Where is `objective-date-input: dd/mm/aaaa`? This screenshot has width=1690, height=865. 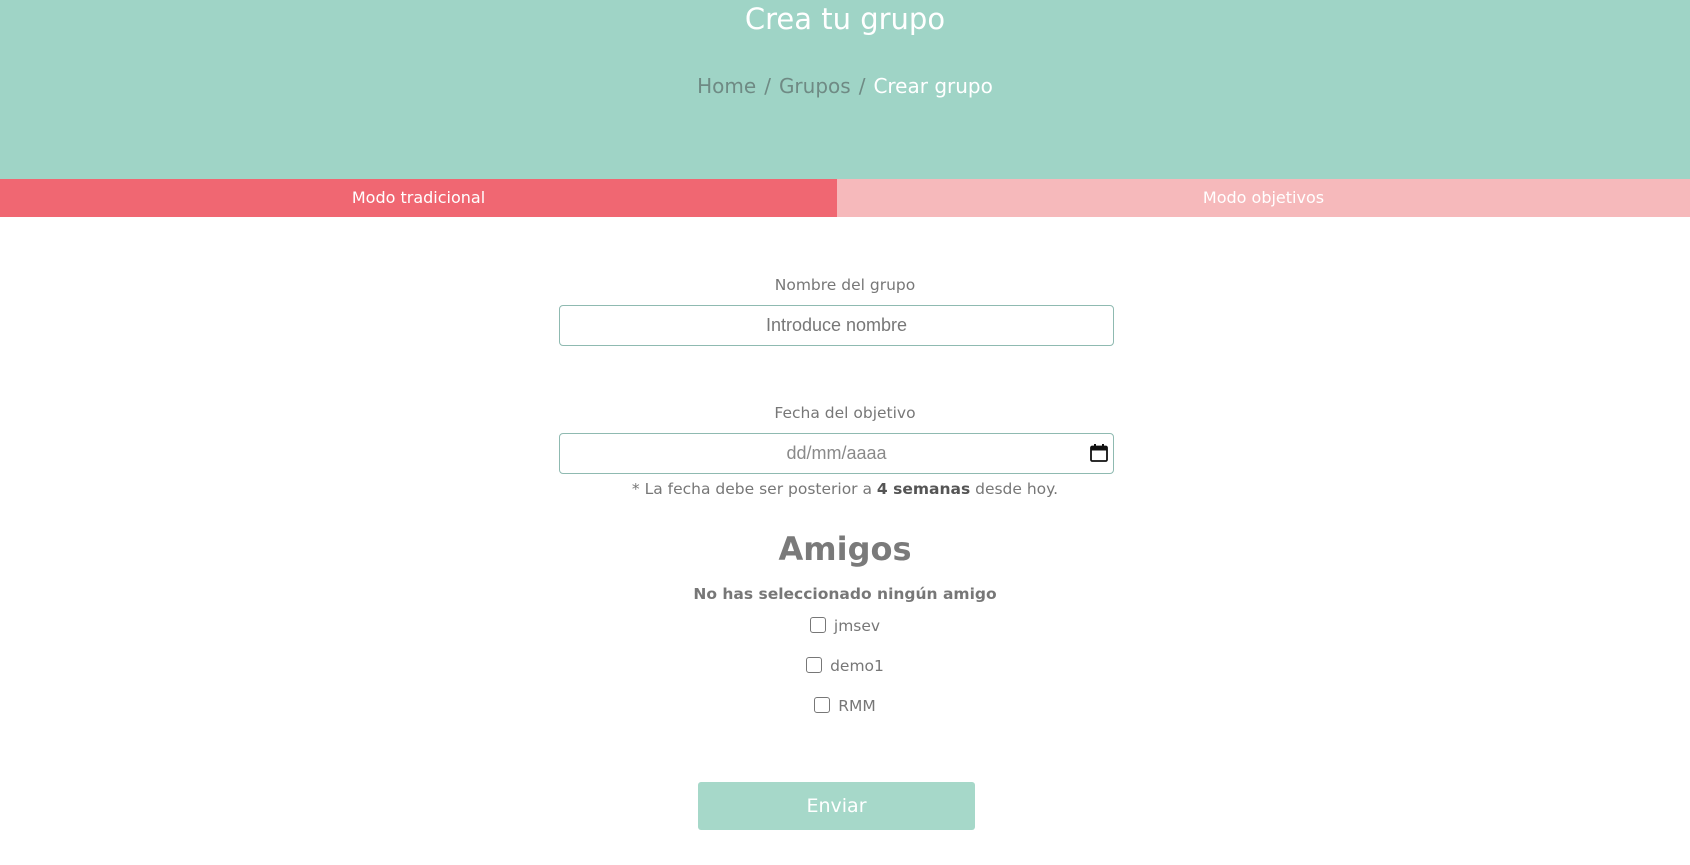
objective-date-input: dd/mm/aaaa is located at coordinates (836, 453).